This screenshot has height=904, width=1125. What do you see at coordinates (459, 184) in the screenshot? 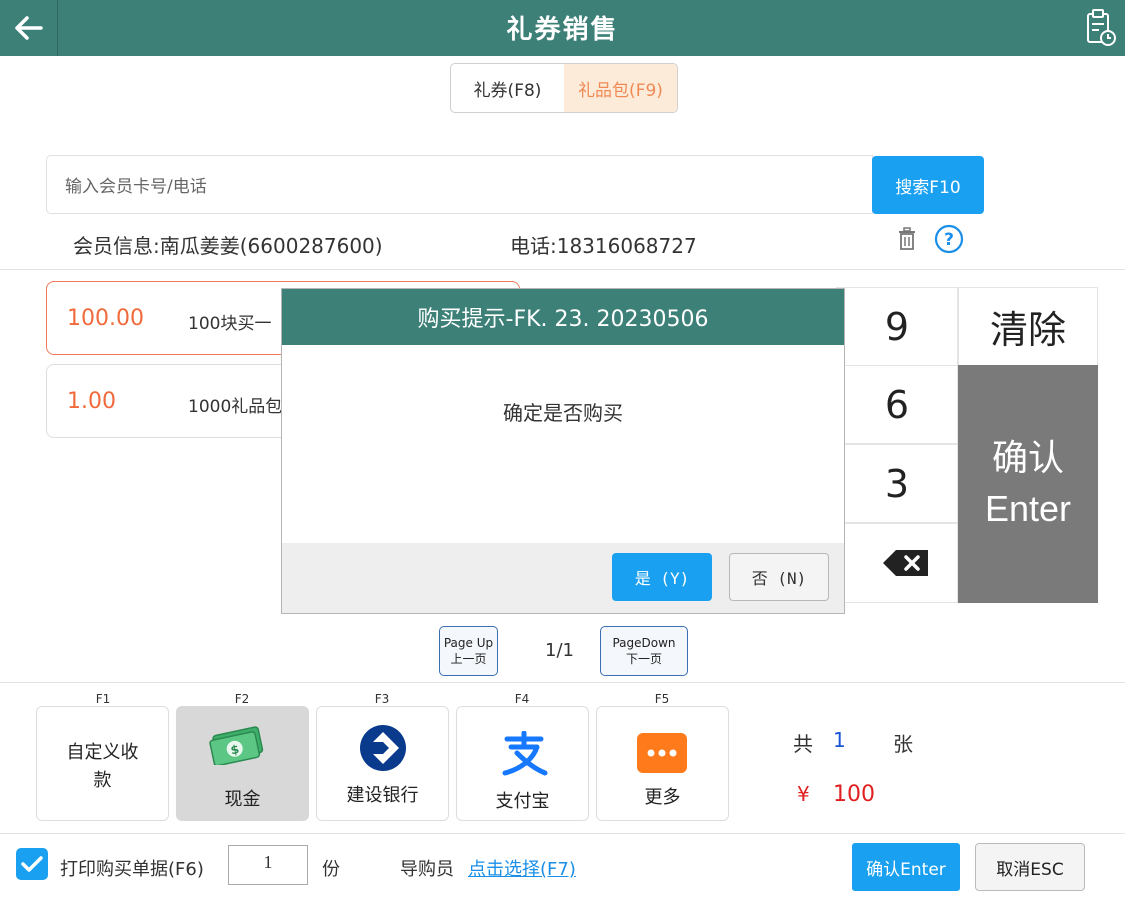
I see `member-search-input: 输入会员卡号/电话` at bounding box center [459, 184].